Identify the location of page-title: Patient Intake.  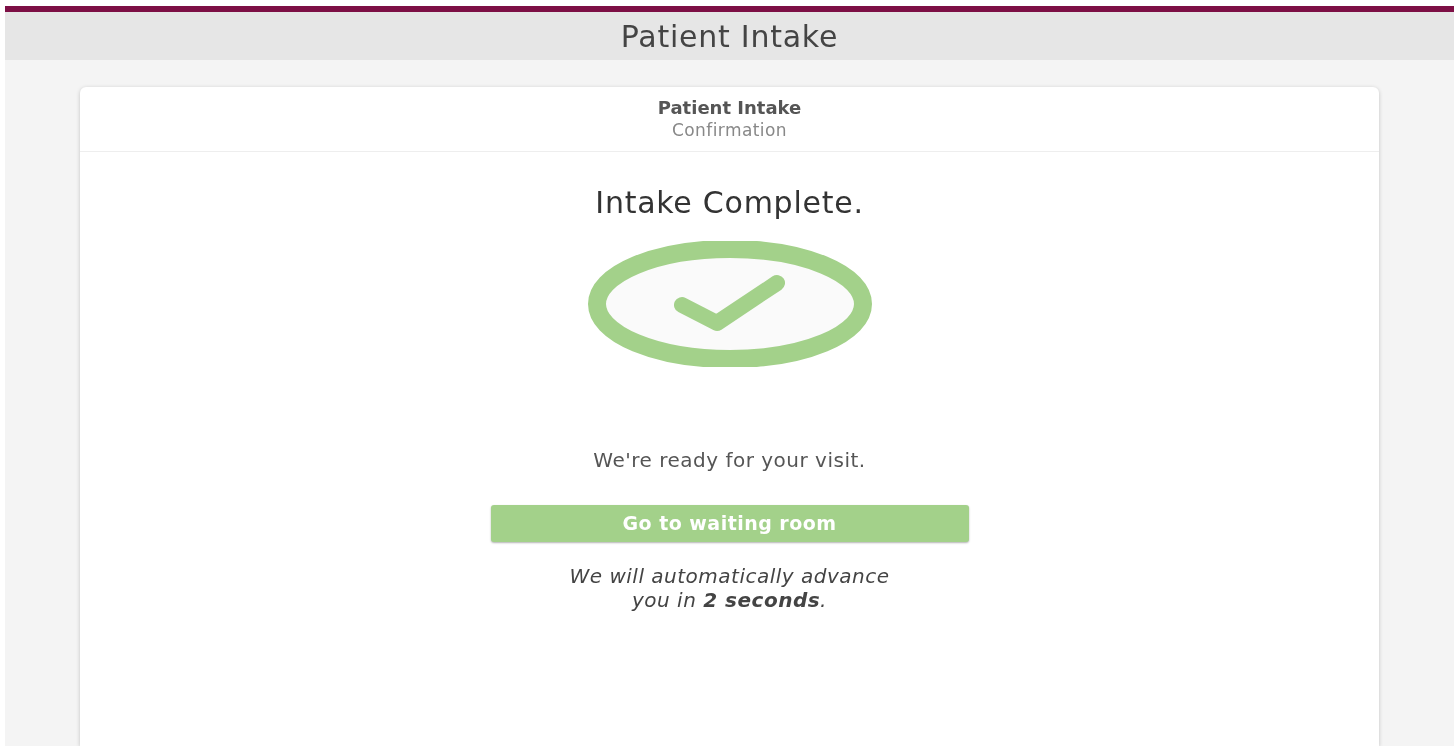
(729, 36).